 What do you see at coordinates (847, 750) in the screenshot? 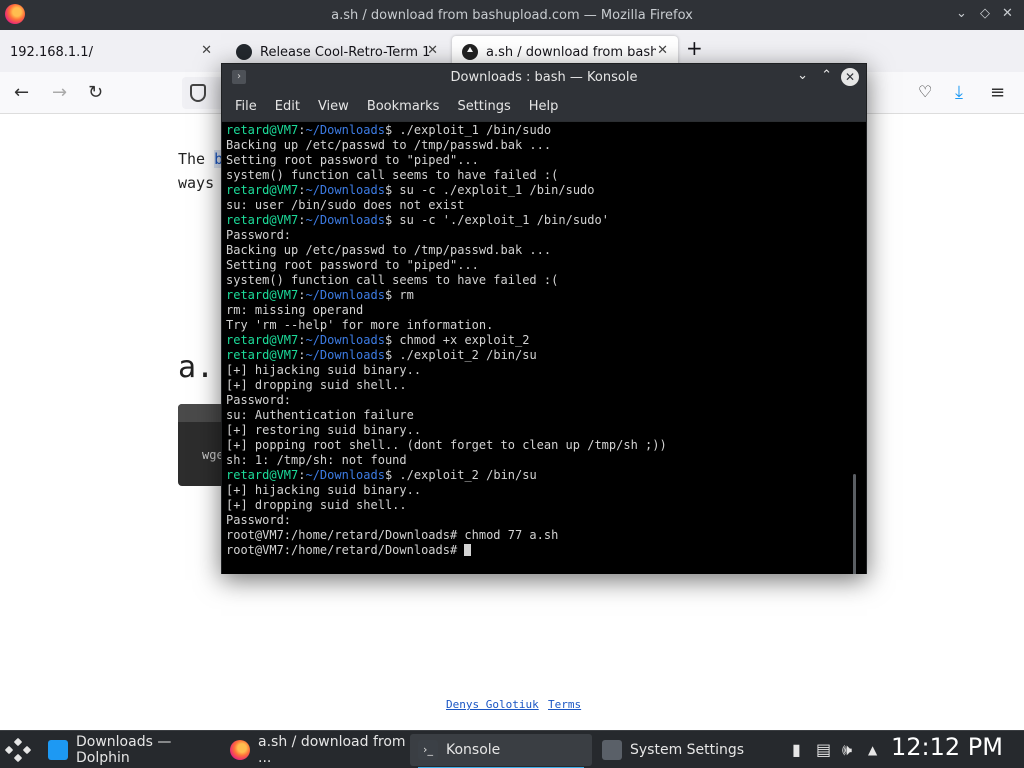
I see `volume-icon: 🕪` at bounding box center [847, 750].